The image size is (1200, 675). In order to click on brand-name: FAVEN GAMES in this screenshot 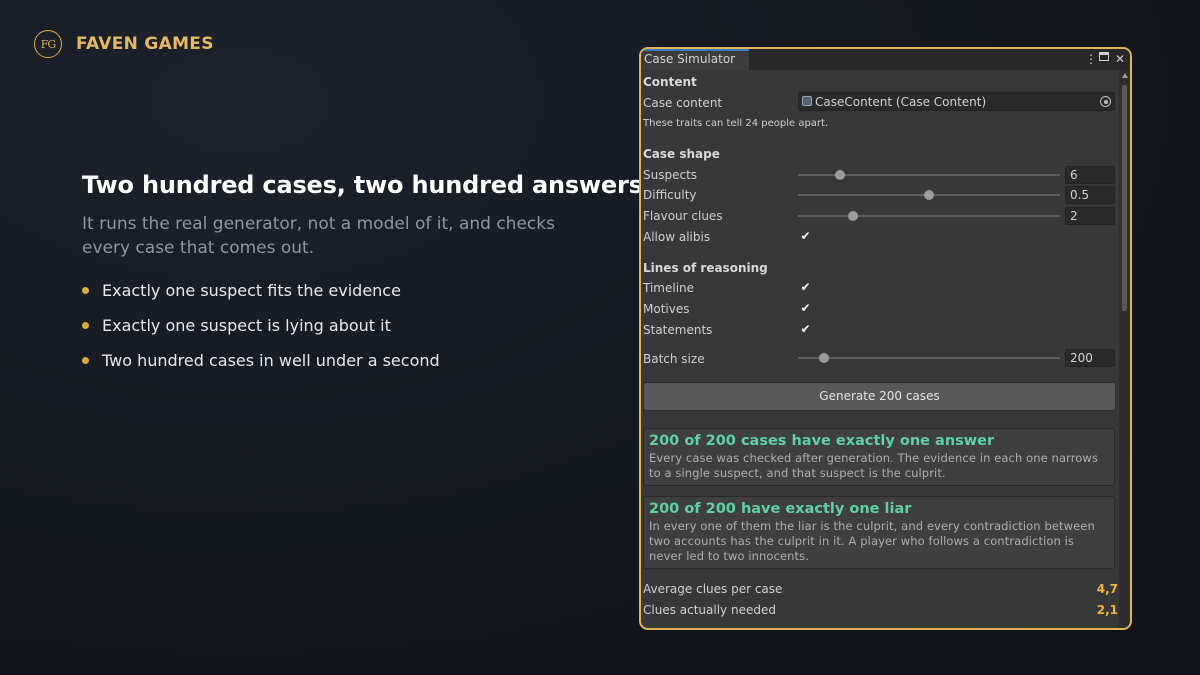, I will do `click(145, 44)`.